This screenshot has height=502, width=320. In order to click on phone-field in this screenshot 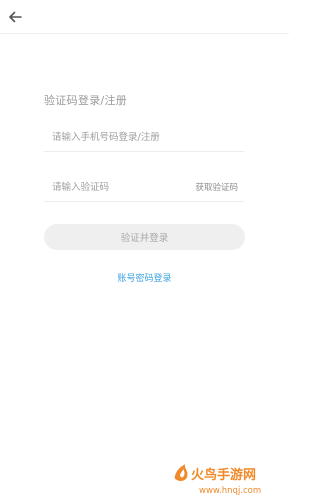, I will do `click(144, 138)`.